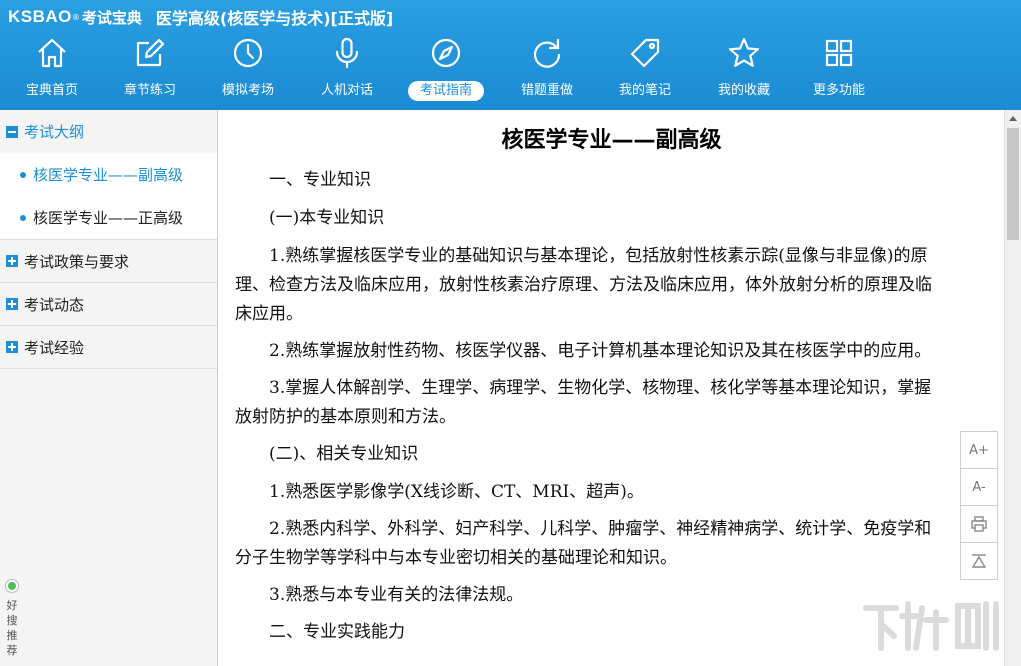 Image resolution: width=1021 pixels, height=666 pixels. Describe the element at coordinates (744, 53) in the screenshot. I see `star-icon` at that location.